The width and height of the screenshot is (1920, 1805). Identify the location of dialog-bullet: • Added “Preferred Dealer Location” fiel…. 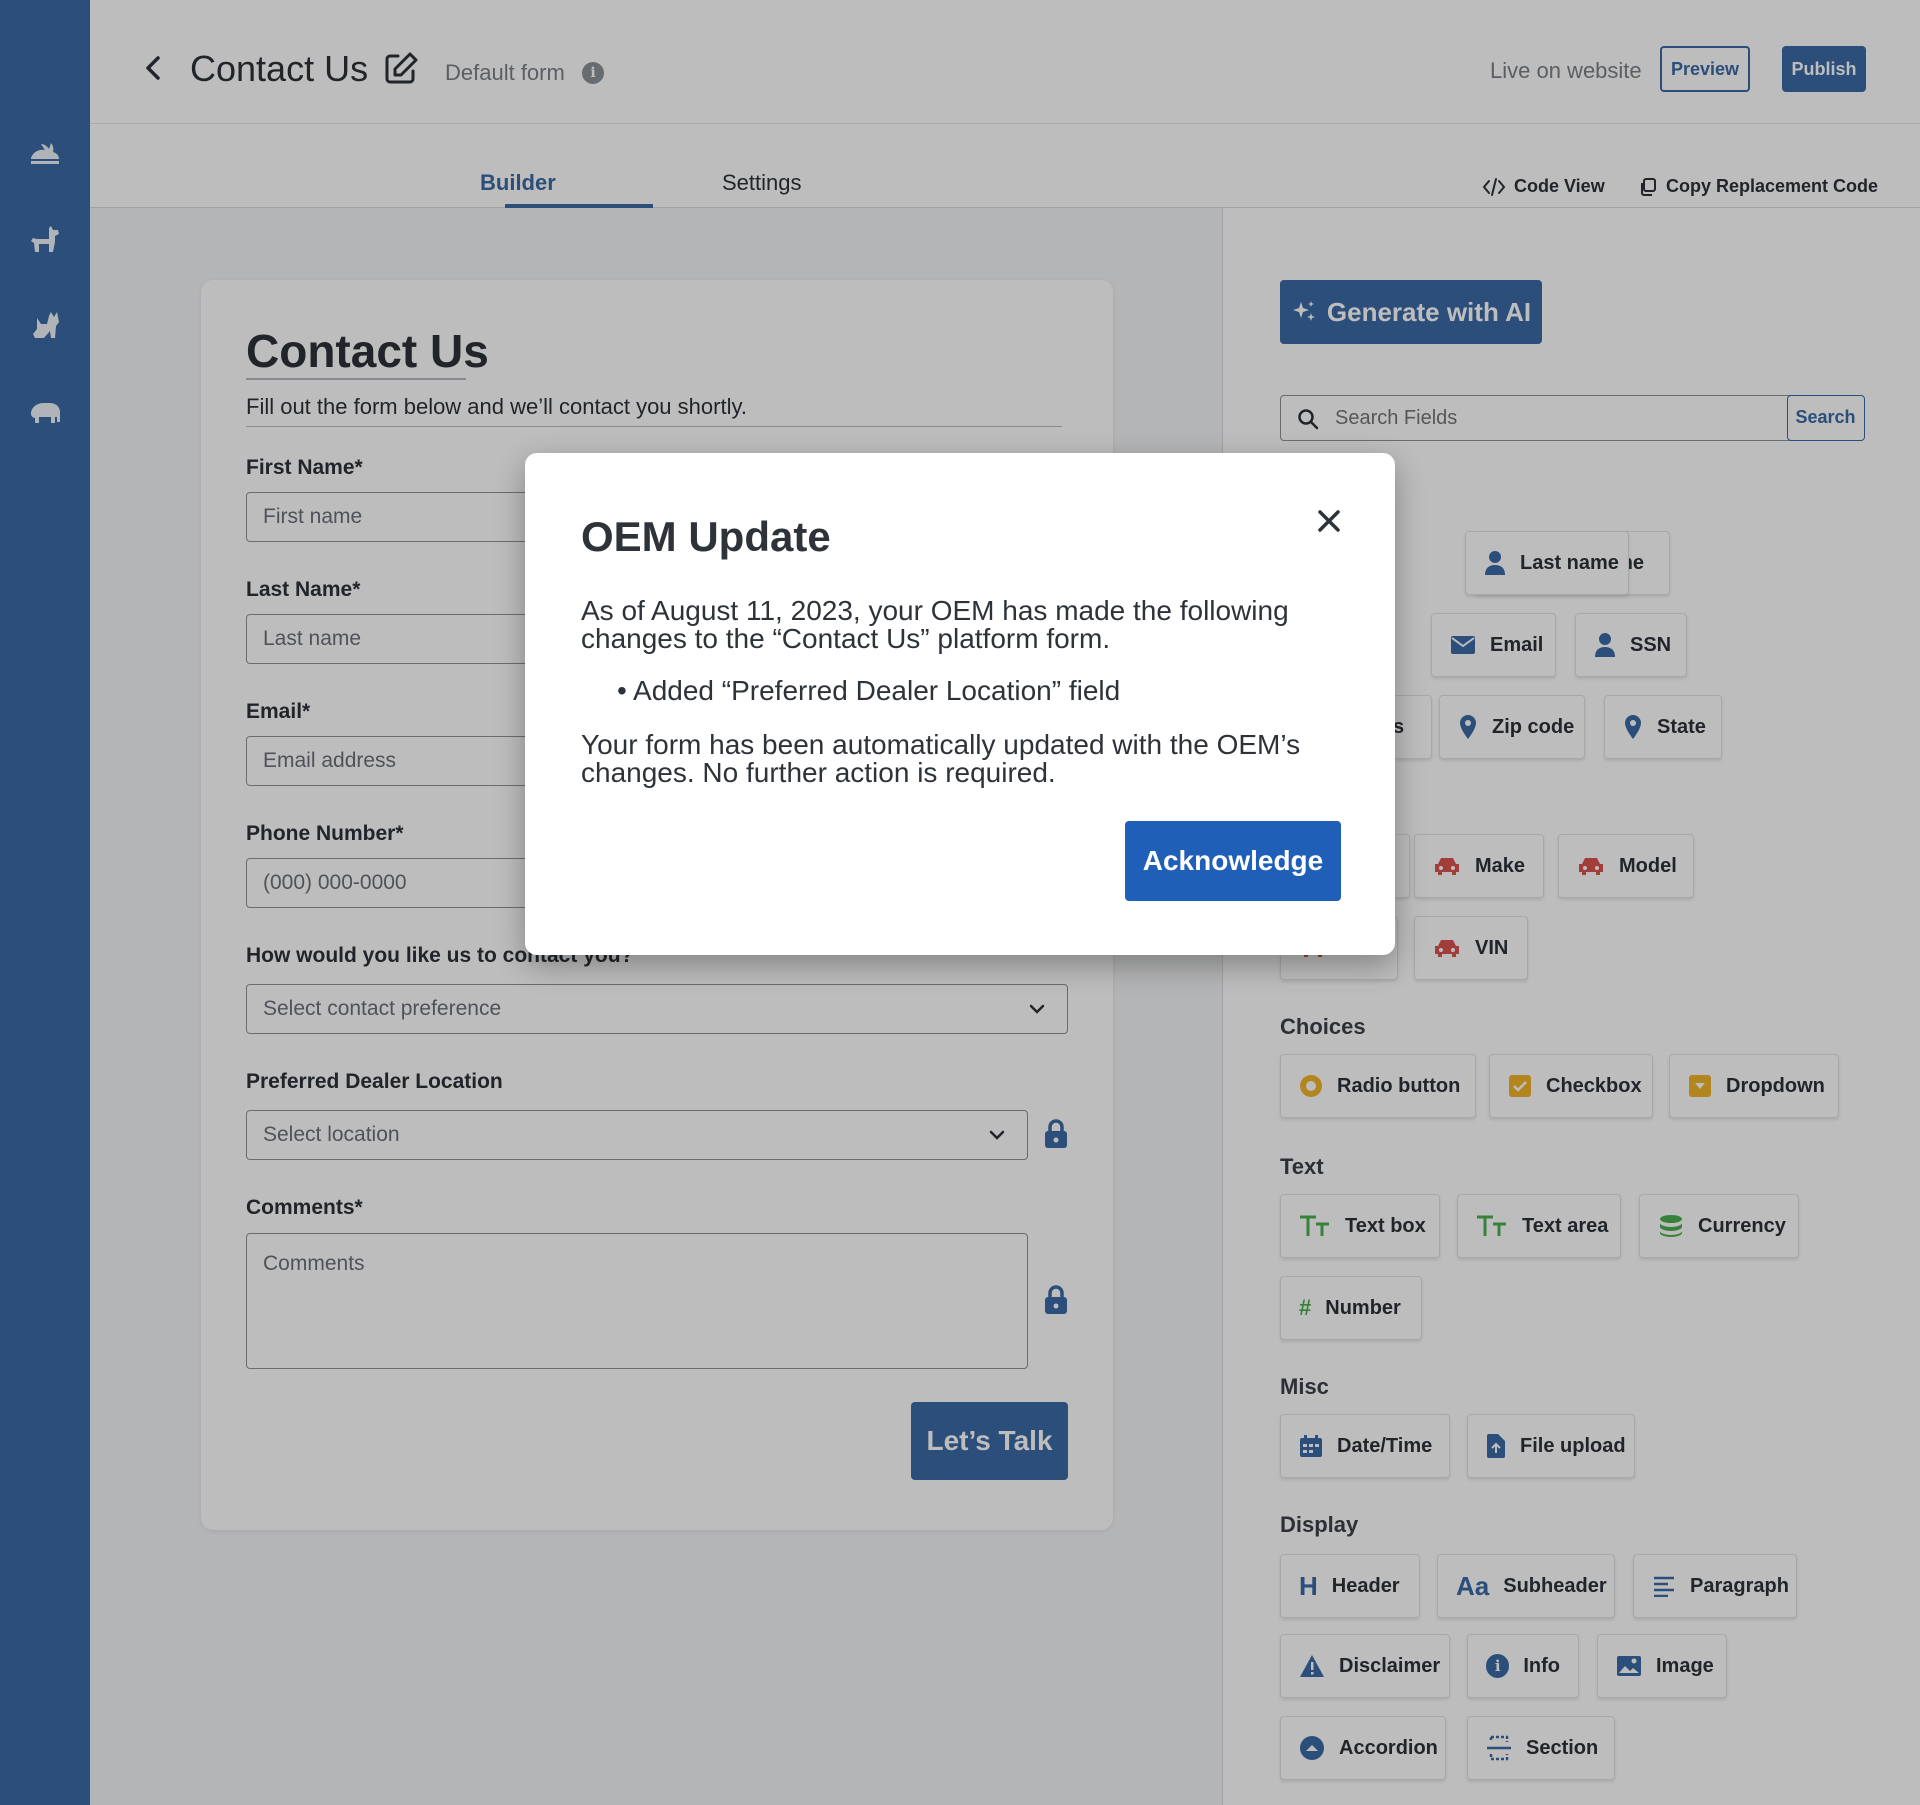
(869, 690).